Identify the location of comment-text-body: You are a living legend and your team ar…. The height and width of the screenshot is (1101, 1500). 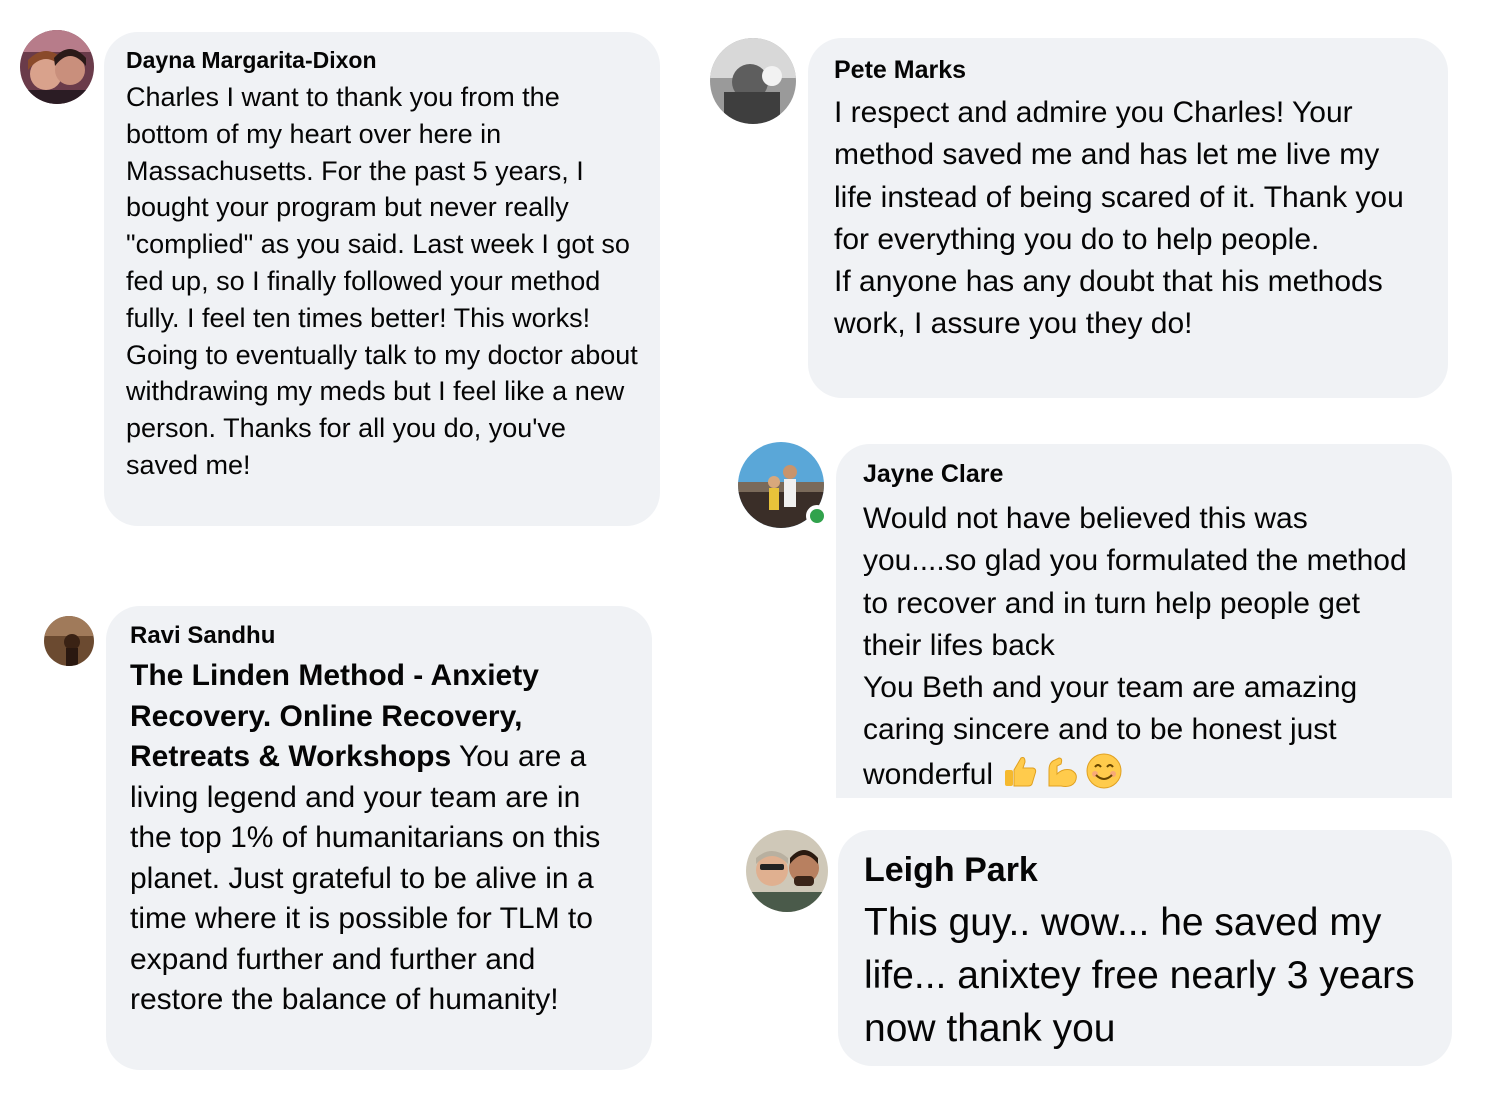
(365, 878).